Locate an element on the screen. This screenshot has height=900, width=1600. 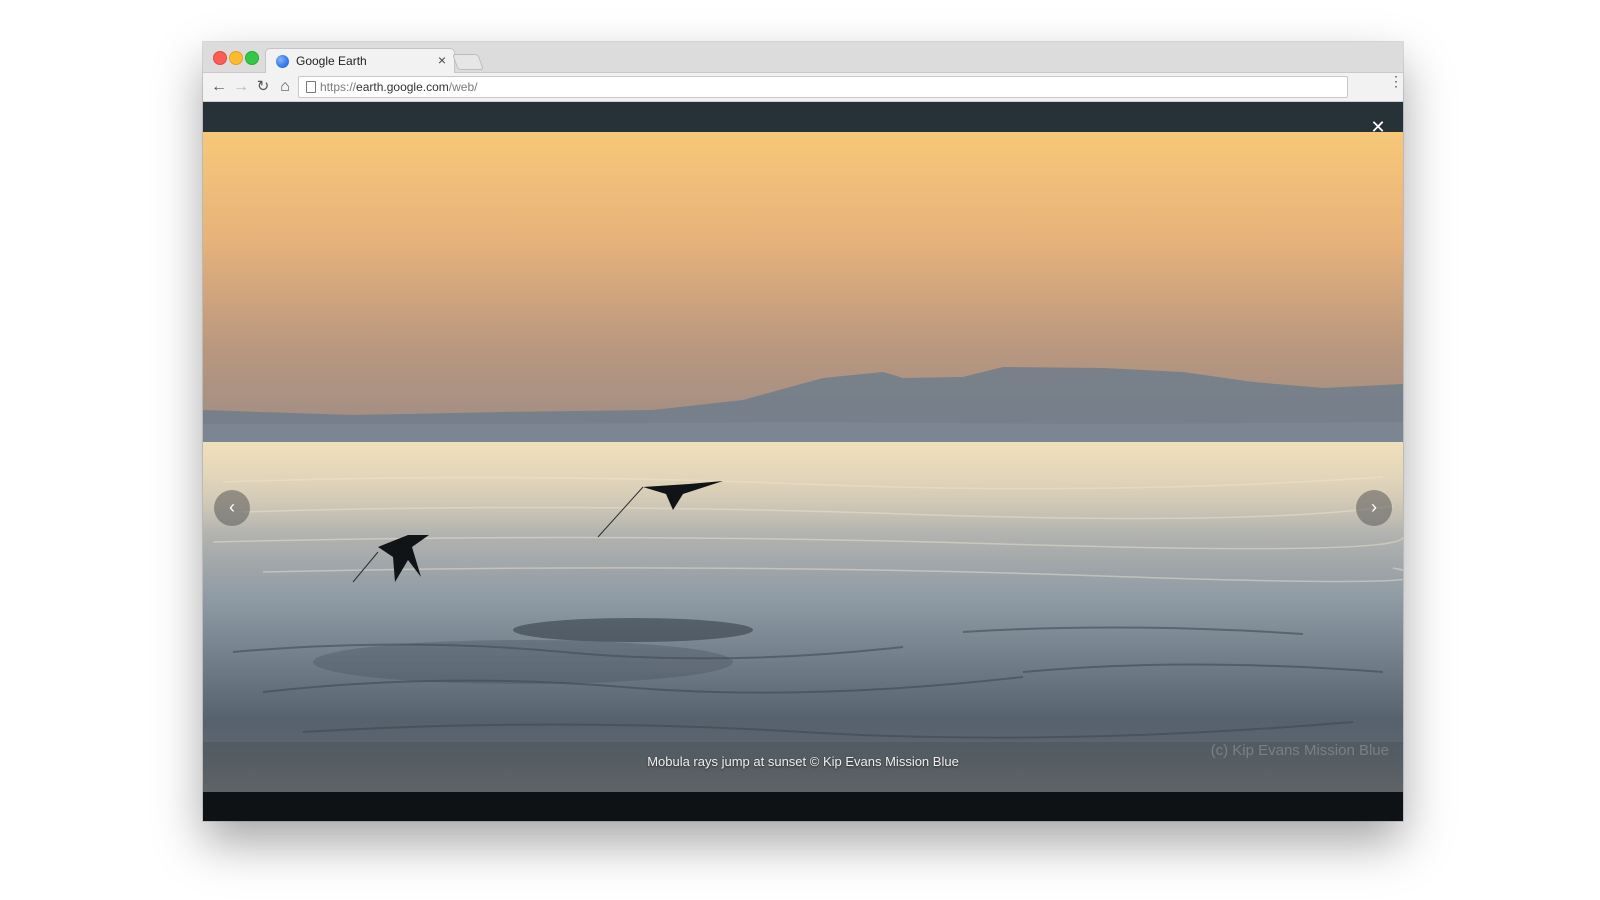
tab-strip: Google Earth × is located at coordinates (803, 58).